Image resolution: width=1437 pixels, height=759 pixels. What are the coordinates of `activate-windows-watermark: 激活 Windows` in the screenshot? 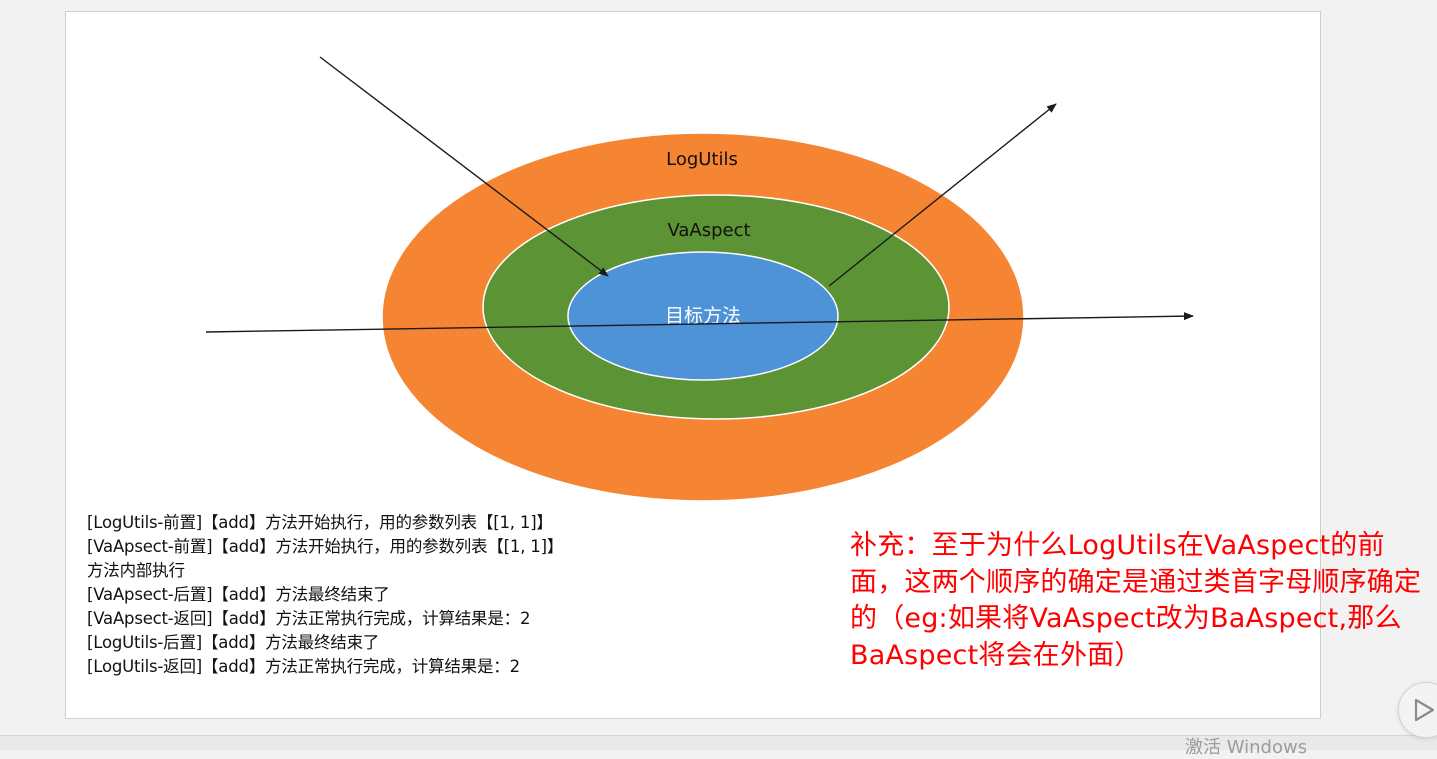 It's located at (1246, 747).